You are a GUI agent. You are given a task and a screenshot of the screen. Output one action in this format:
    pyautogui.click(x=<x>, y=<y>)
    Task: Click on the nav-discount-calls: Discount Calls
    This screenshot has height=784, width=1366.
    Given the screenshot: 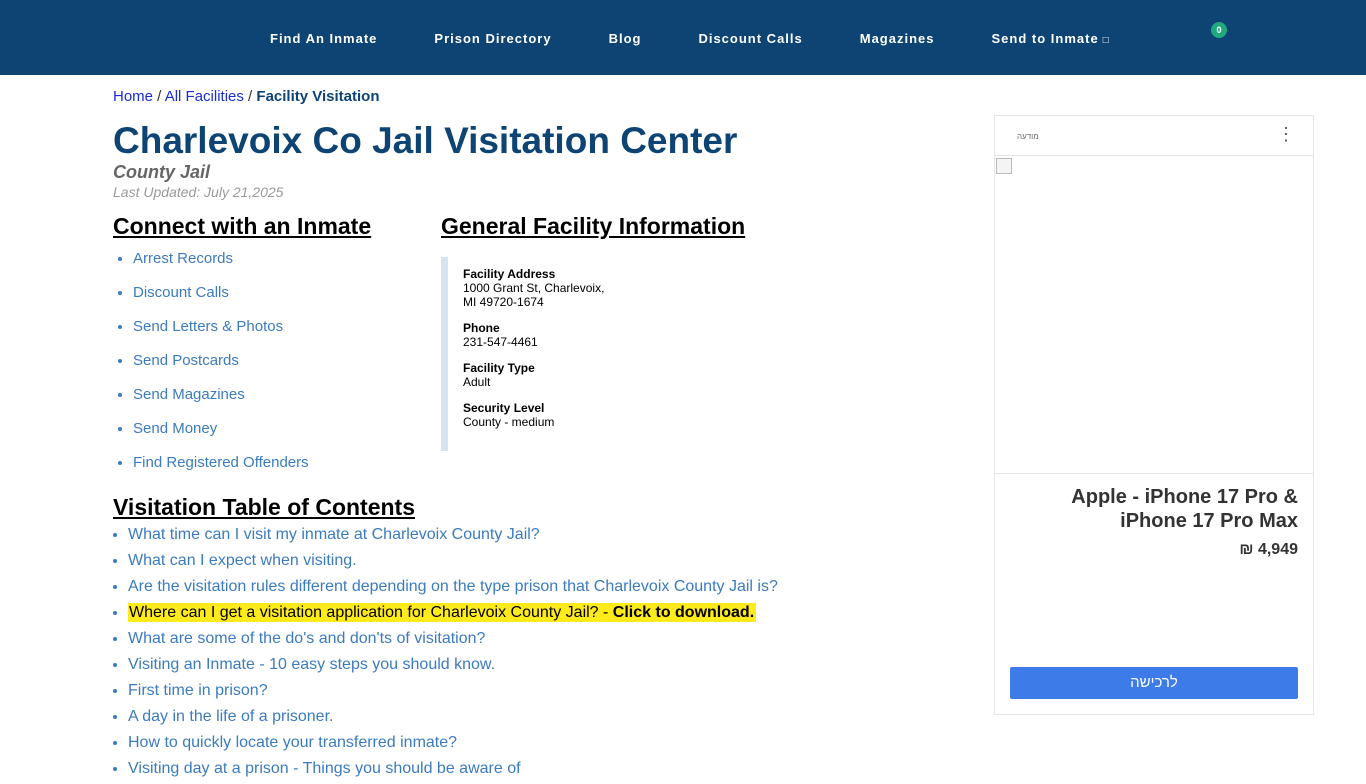 What is the action you would take?
    pyautogui.click(x=750, y=38)
    